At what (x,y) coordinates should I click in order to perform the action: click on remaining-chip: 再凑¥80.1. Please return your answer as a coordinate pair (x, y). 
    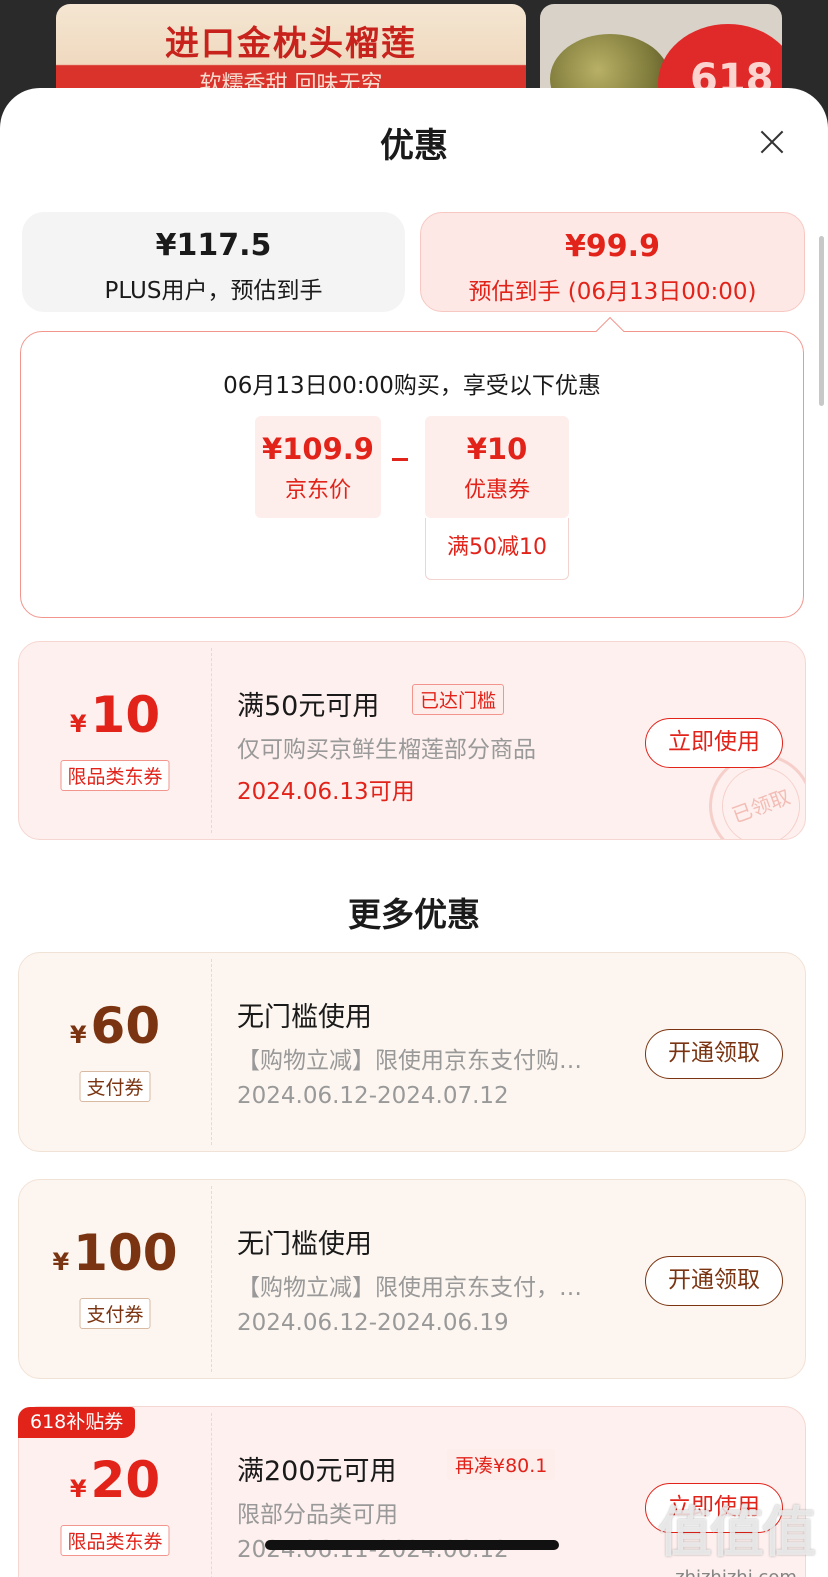
    Looking at the image, I should click on (501, 1464).